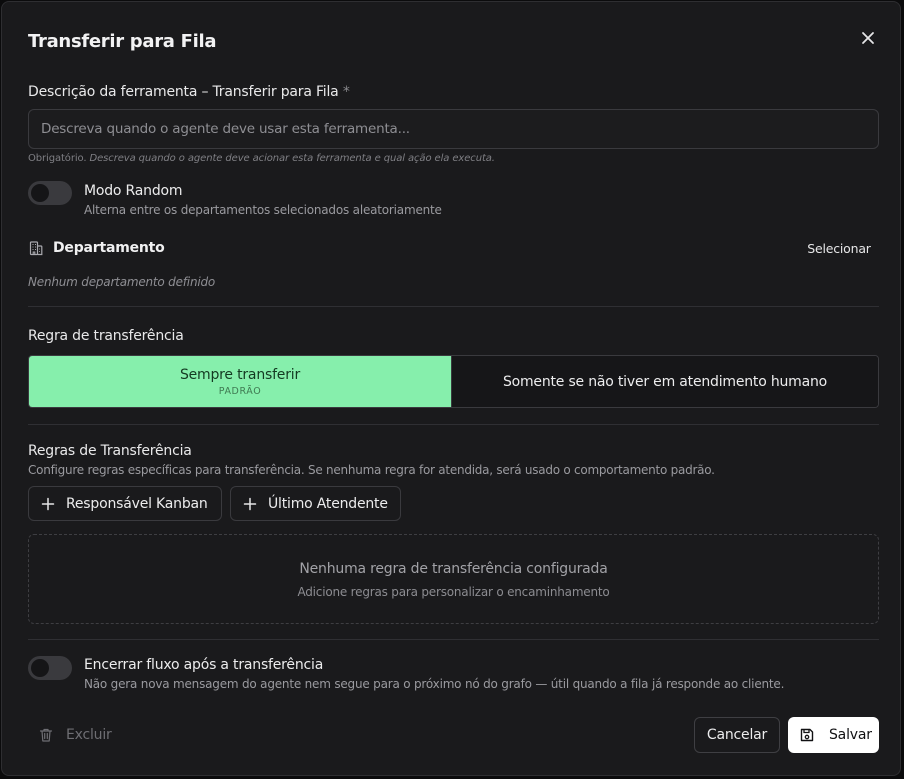 This screenshot has width=904, height=779. I want to click on delete-button: Excluir, so click(75, 735).